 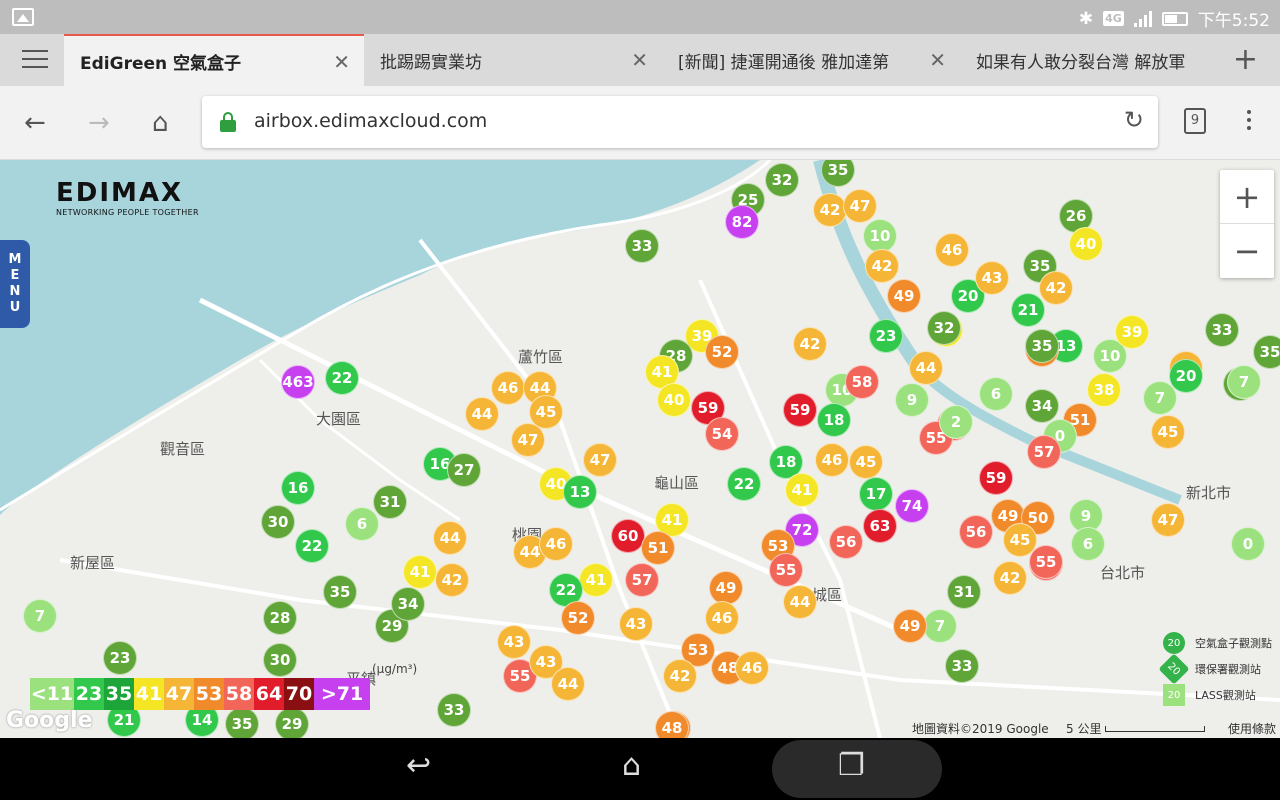 What do you see at coordinates (851, 765) in the screenshot?
I see `recents-nav-icon: ❐` at bounding box center [851, 765].